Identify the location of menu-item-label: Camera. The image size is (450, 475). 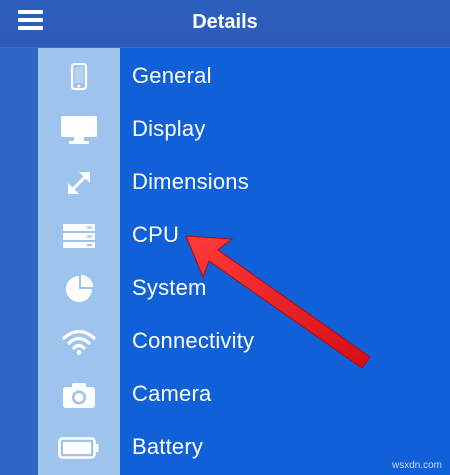
(172, 393).